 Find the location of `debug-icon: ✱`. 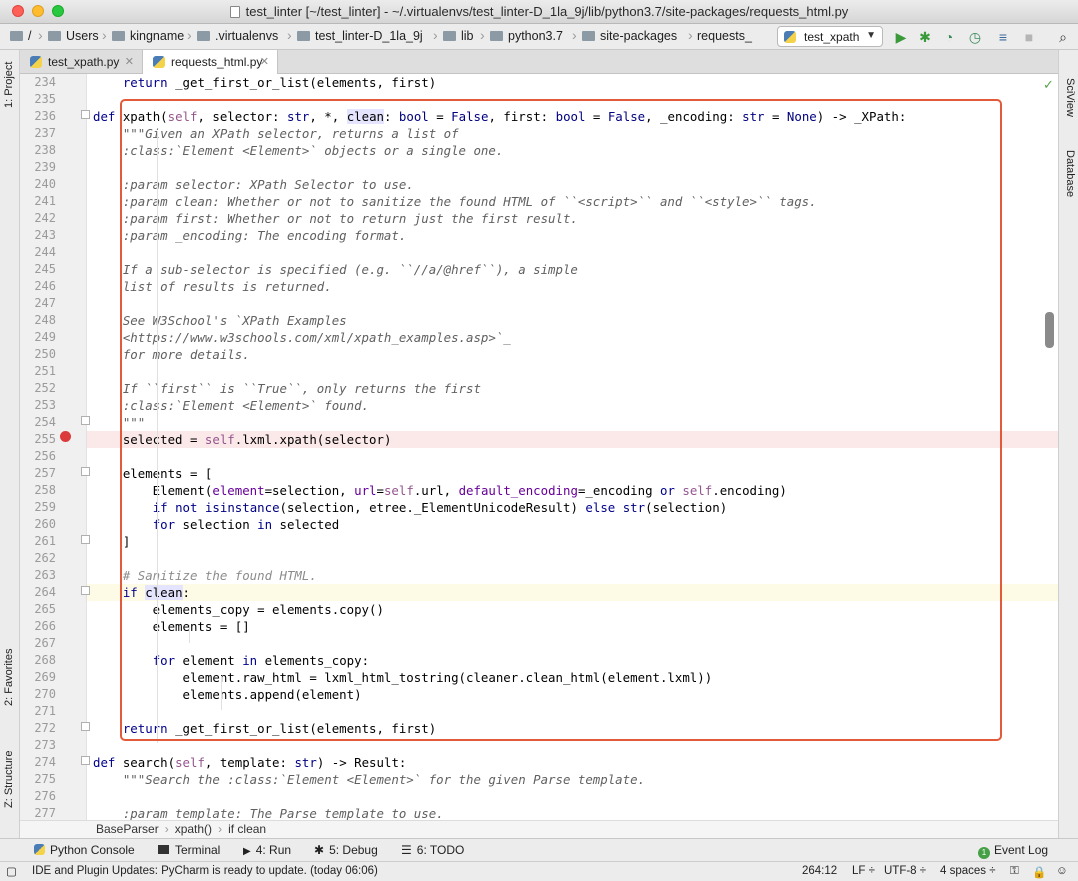

debug-icon: ✱ is located at coordinates (925, 37).